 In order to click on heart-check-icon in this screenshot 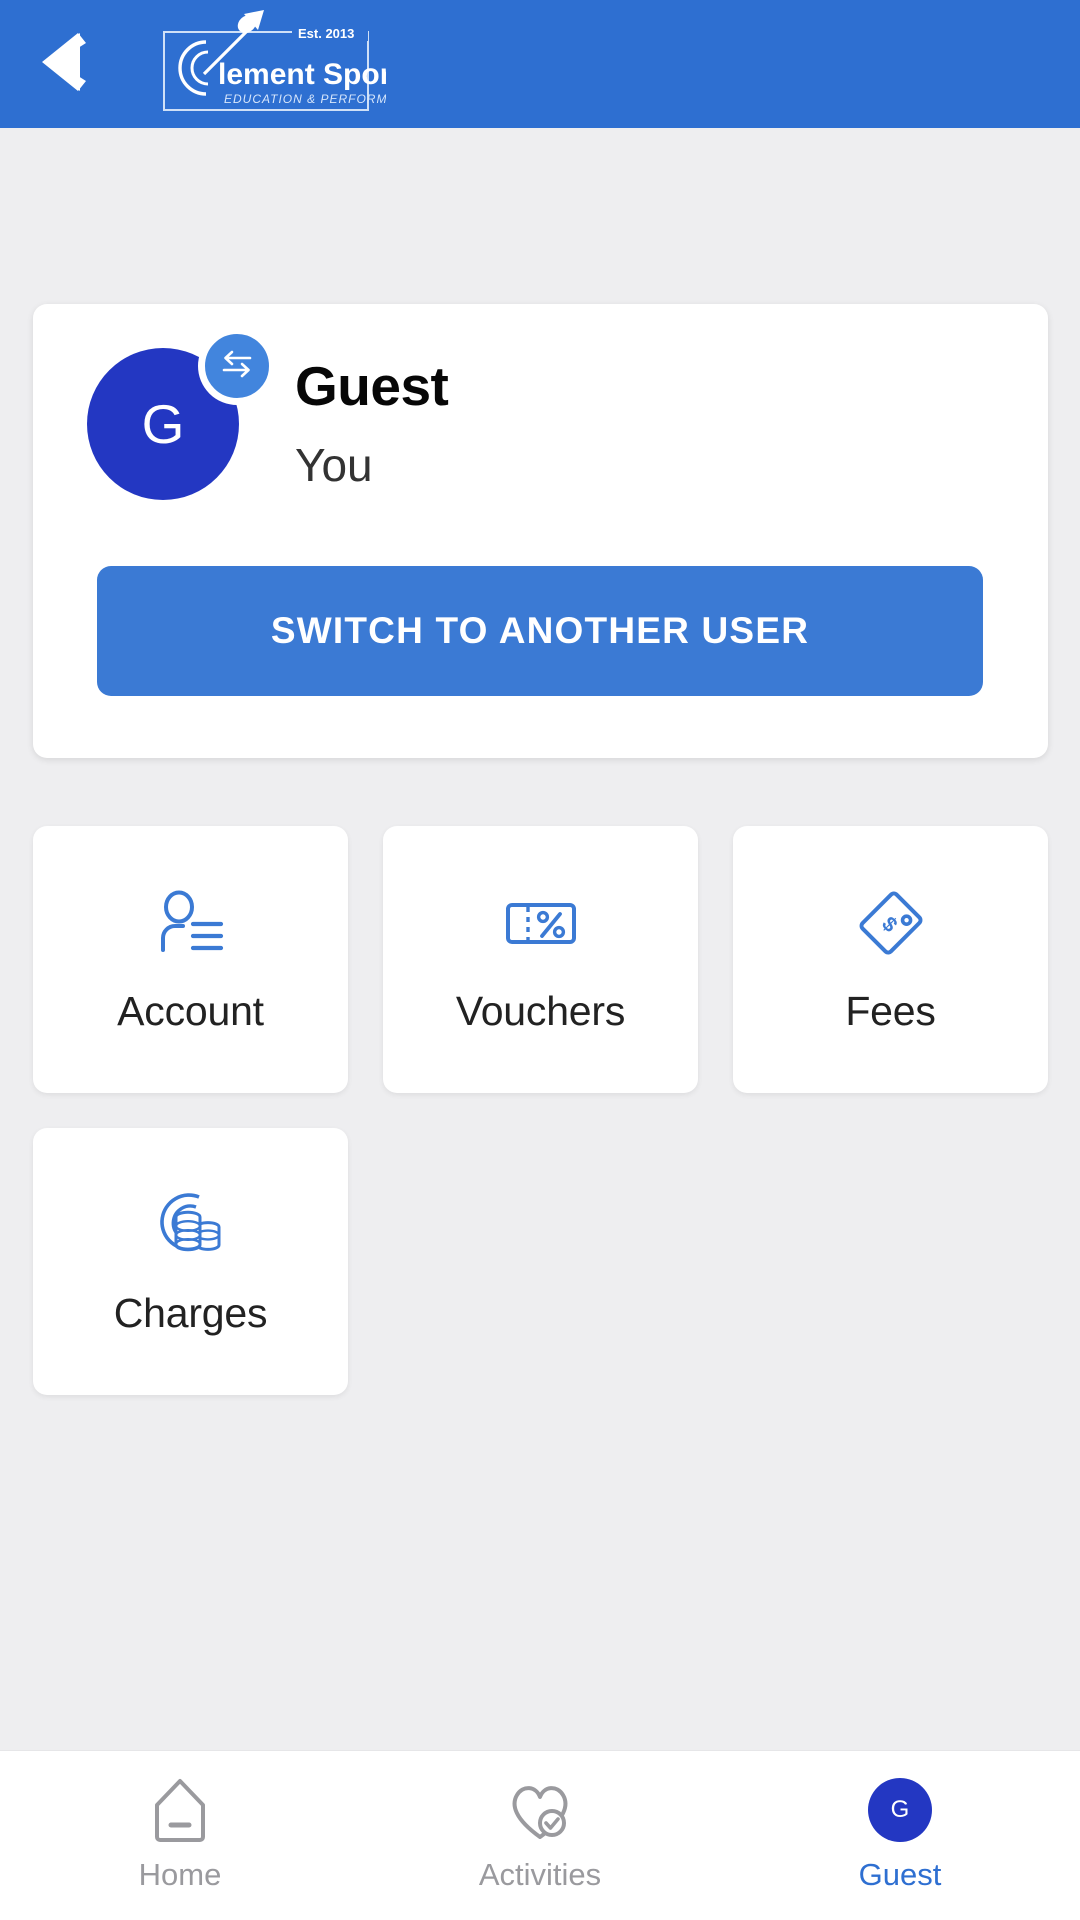, I will do `click(540, 1810)`.